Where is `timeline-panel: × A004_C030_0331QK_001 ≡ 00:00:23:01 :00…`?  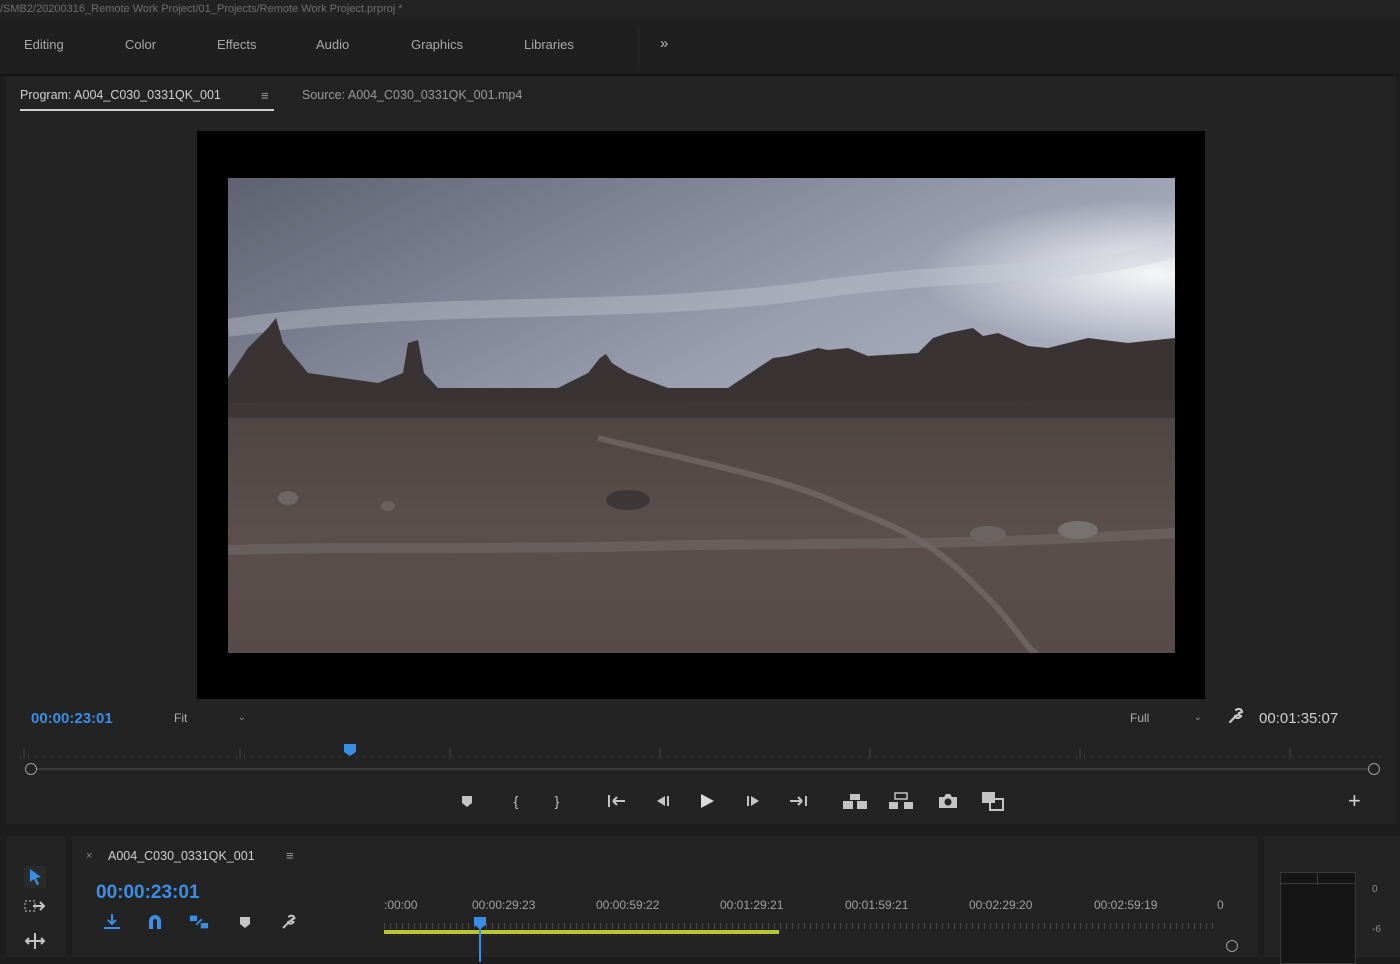 timeline-panel: × A004_C030_0331QK_001 ≡ 00:00:23:01 :00… is located at coordinates (700, 897).